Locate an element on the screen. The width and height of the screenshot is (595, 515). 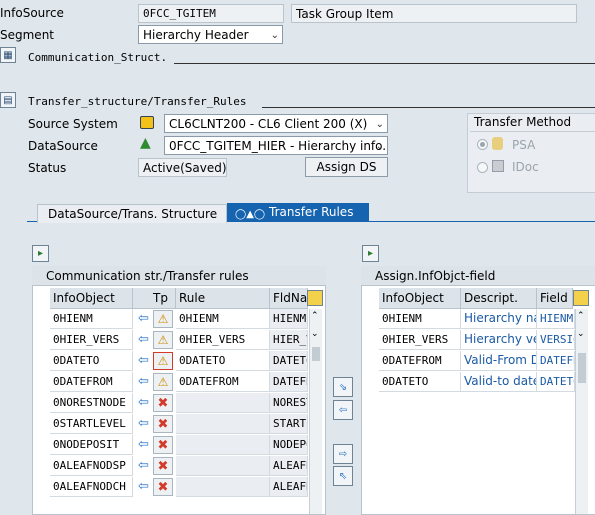
left-row-infoobject: 0DATETO is located at coordinates (91, 361).